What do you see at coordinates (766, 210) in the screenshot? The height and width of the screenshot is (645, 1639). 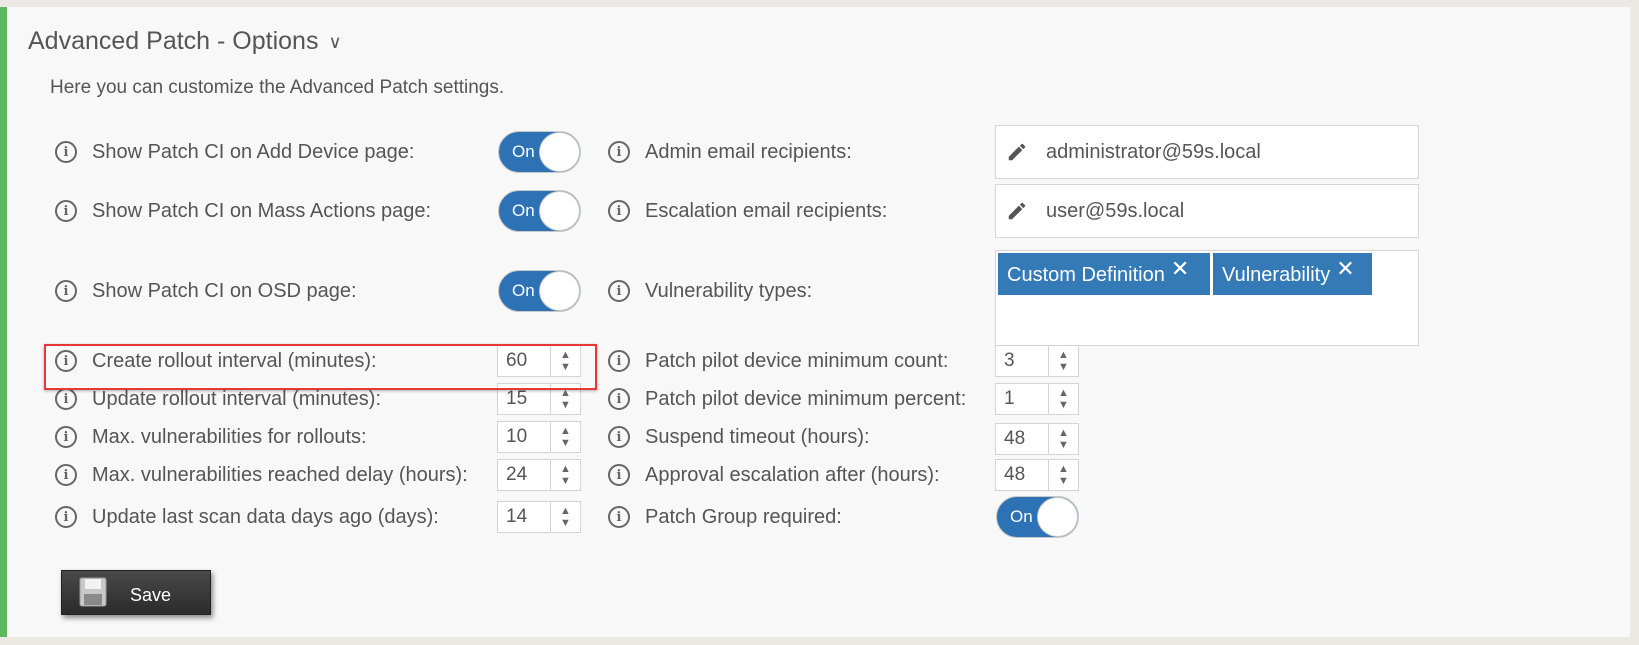 I see `setting-label: Escalation email recipients:` at bounding box center [766, 210].